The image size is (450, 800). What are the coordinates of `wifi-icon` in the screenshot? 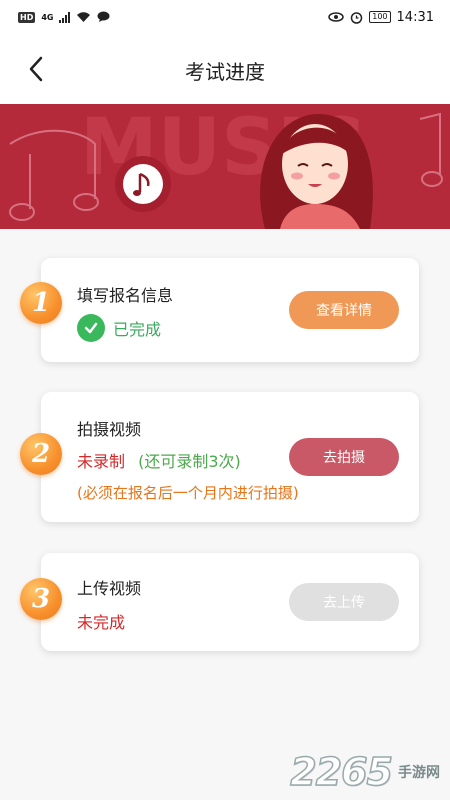 It's located at (84, 17).